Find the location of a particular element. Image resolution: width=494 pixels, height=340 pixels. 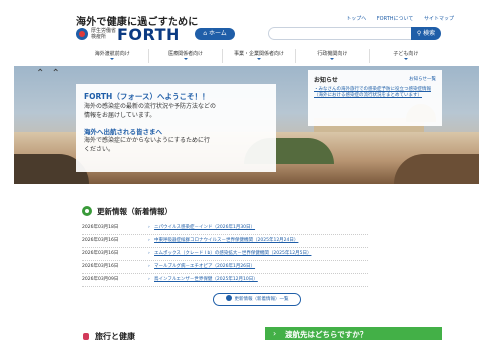

updates-title: 更新情報（新着情報） is located at coordinates (134, 211).